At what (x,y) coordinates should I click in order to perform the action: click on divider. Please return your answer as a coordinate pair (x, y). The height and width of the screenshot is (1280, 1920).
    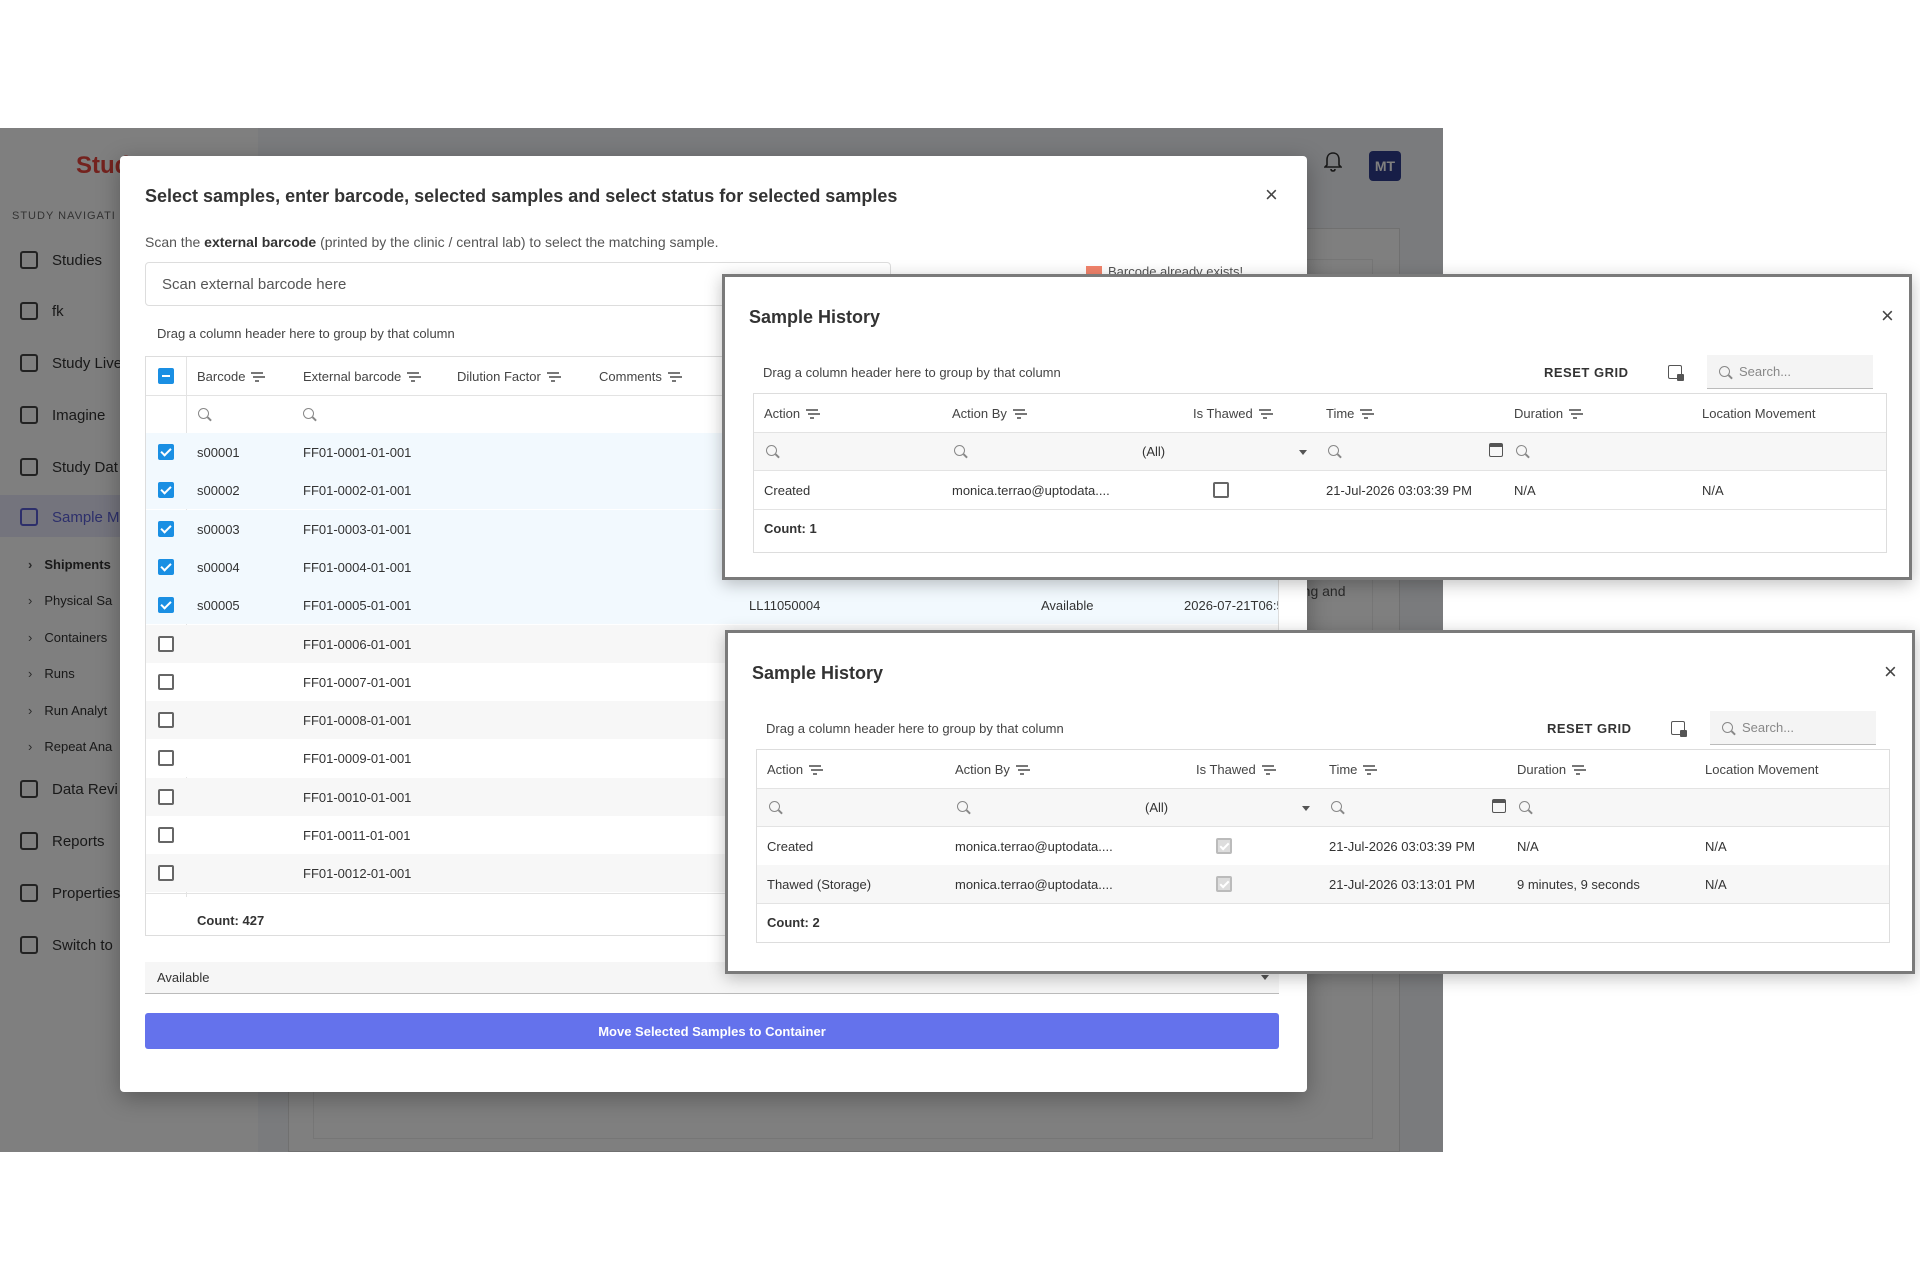
    Looking at the image, I should click on (1323, 903).